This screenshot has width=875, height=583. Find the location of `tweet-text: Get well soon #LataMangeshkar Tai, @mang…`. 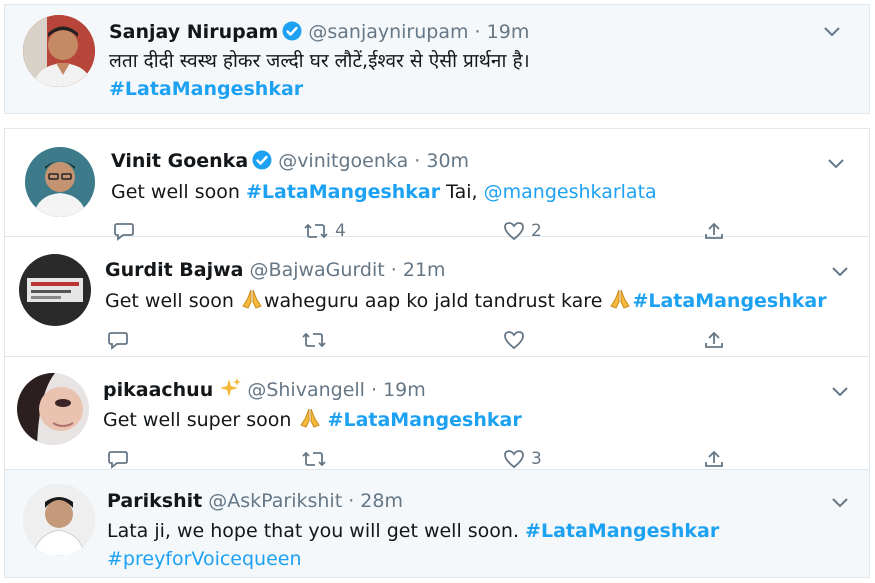

tweet-text: Get well soon #LataMangeshkar Tai, @mang… is located at coordinates (384, 192).